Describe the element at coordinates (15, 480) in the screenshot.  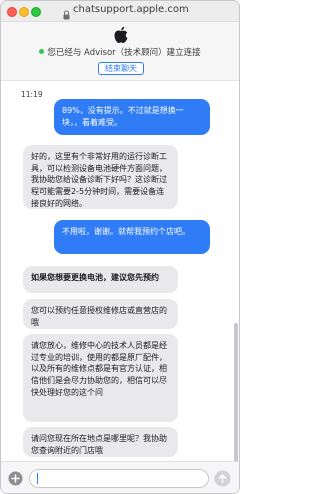
I see `plus-circle-icon` at that location.